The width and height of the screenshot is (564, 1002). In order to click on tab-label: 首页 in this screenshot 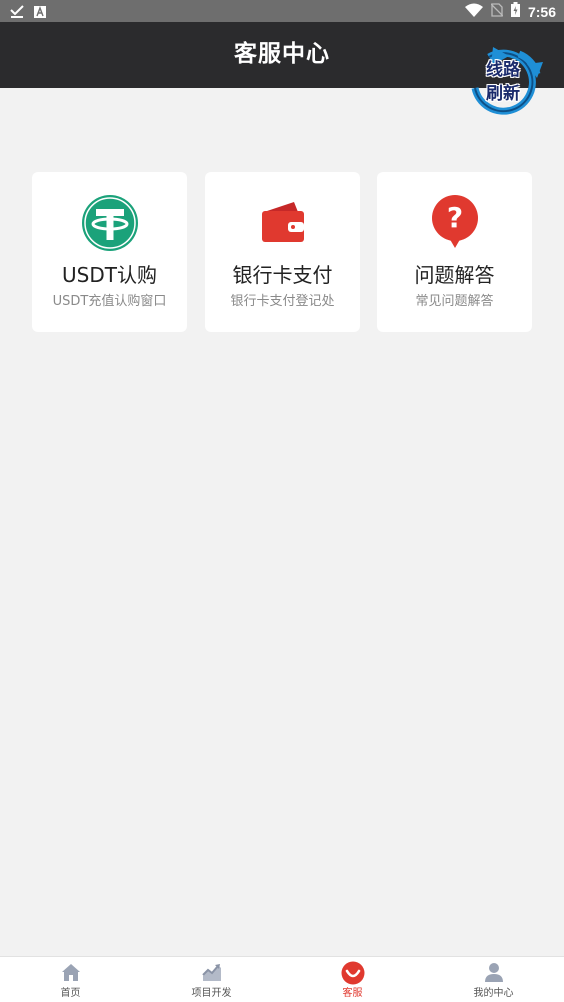, I will do `click(70, 993)`.